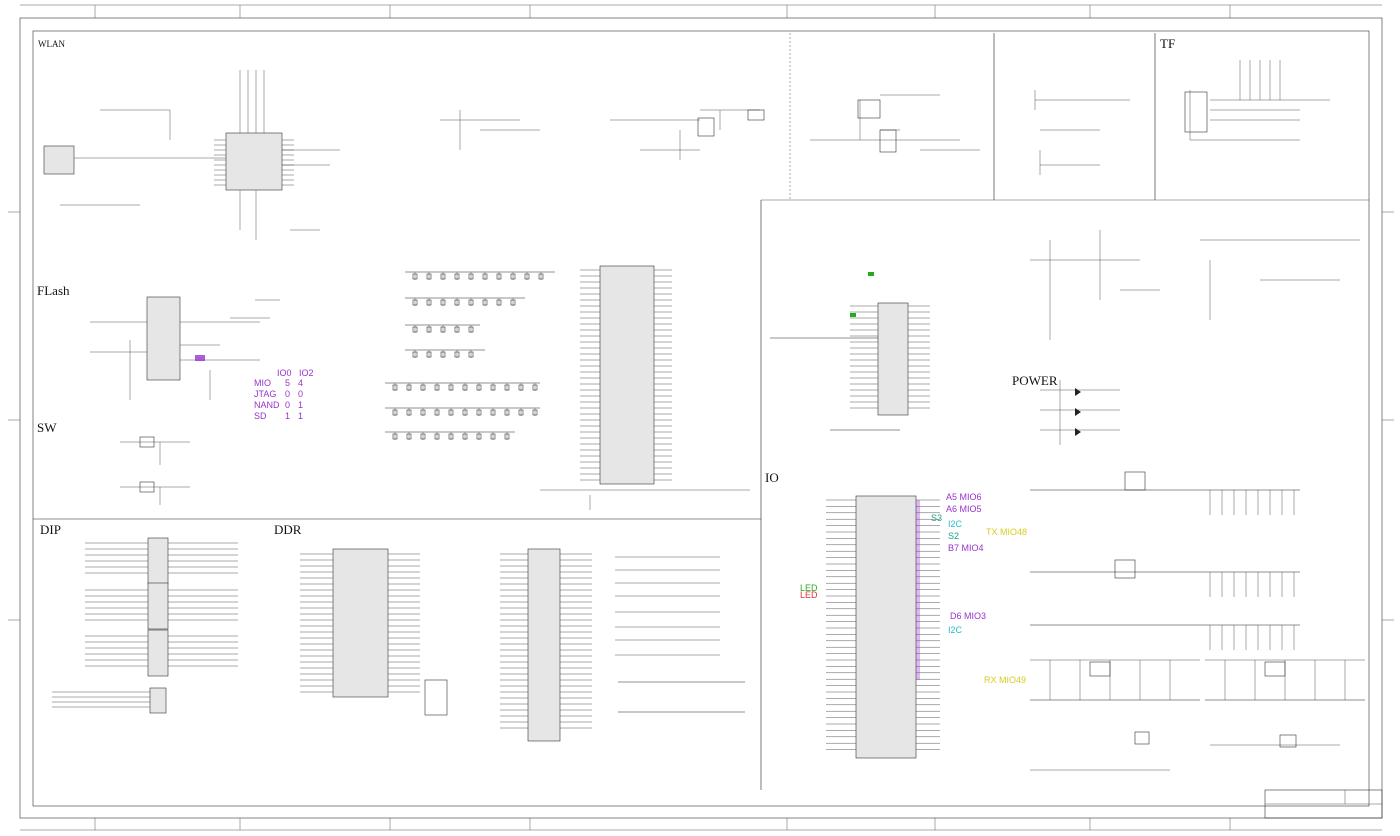 Image resolution: width=1400 pixels, height=836 pixels. Describe the element at coordinates (955, 630) in the screenshot. I see `io-label-i2c-2: I2C` at that location.